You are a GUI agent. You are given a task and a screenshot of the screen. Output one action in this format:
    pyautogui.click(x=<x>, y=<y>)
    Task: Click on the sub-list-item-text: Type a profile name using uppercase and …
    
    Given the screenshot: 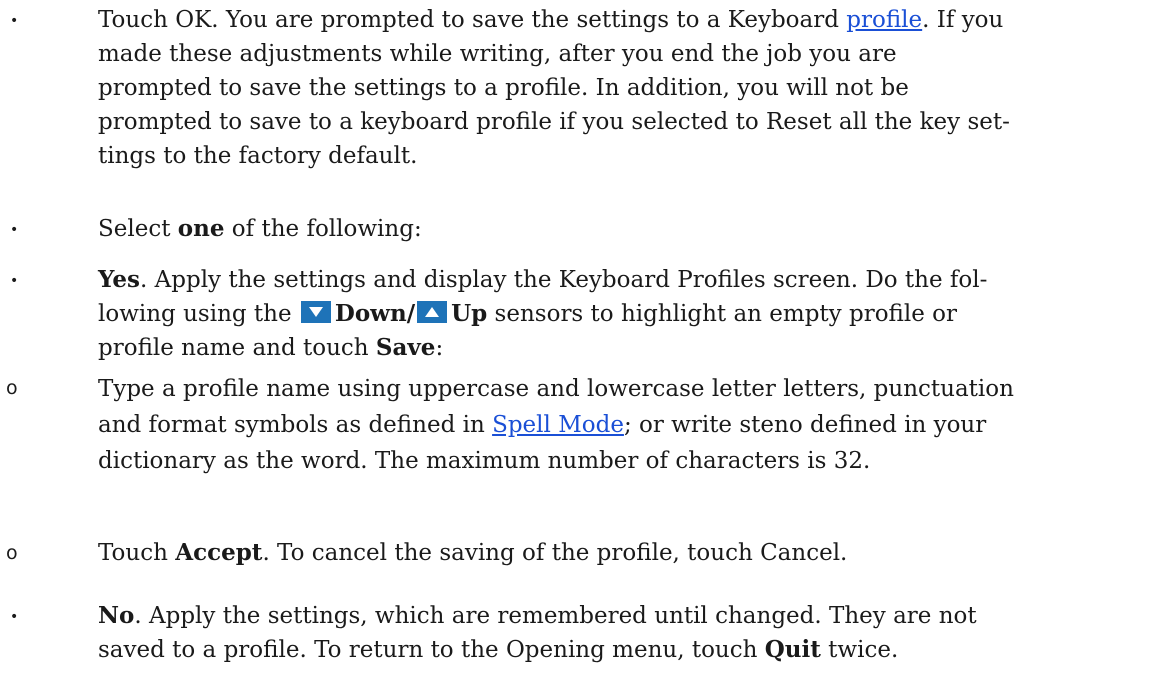 What is the action you would take?
    pyautogui.click(x=556, y=425)
    